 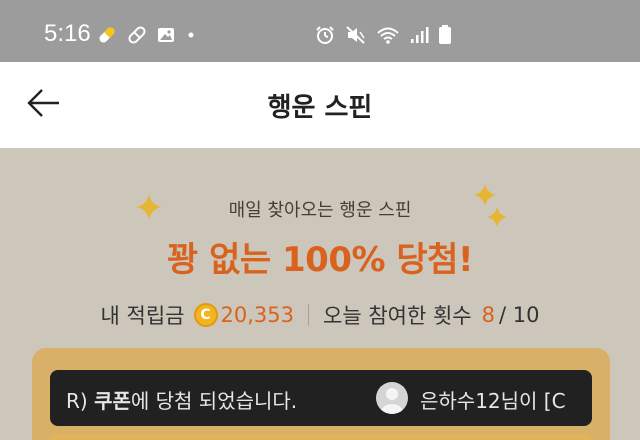 I want to click on participation-total: / 10, so click(x=519, y=315).